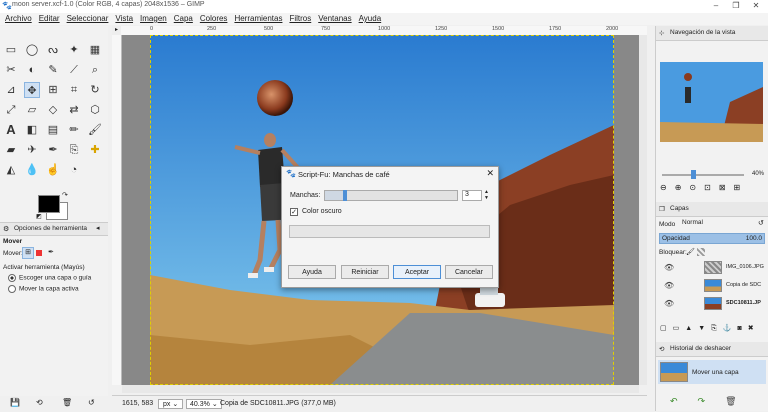 The height and width of the screenshot is (412, 768). Describe the element at coordinates (712, 303) in the screenshot. I see `layer-row: 👁 SDC10811.JP` at that location.